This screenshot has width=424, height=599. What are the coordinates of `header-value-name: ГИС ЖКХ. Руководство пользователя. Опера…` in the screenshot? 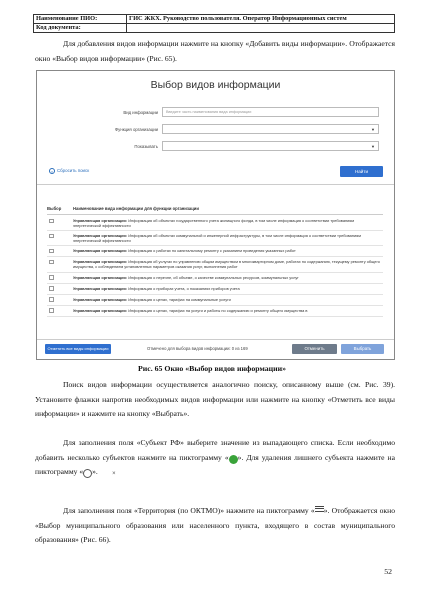 It's located at (260, 19).